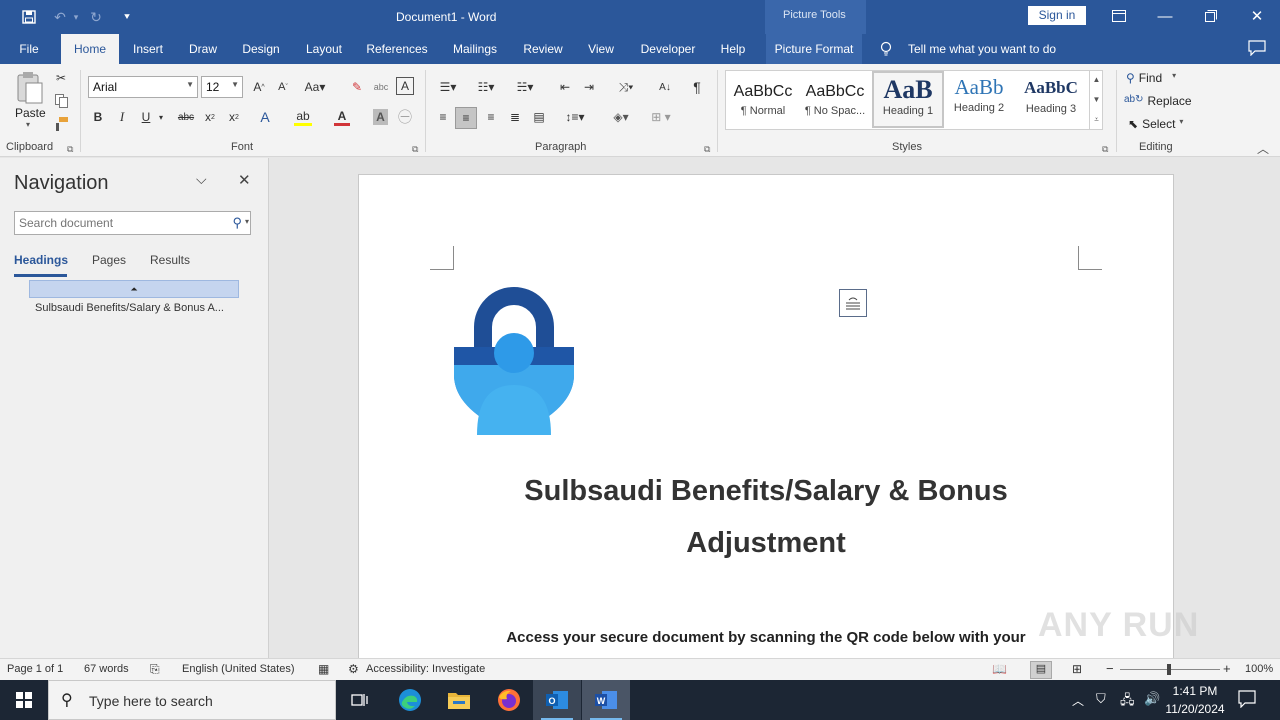  I want to click on style-heading-3: AaBbC Heading 3, so click(1051, 99).